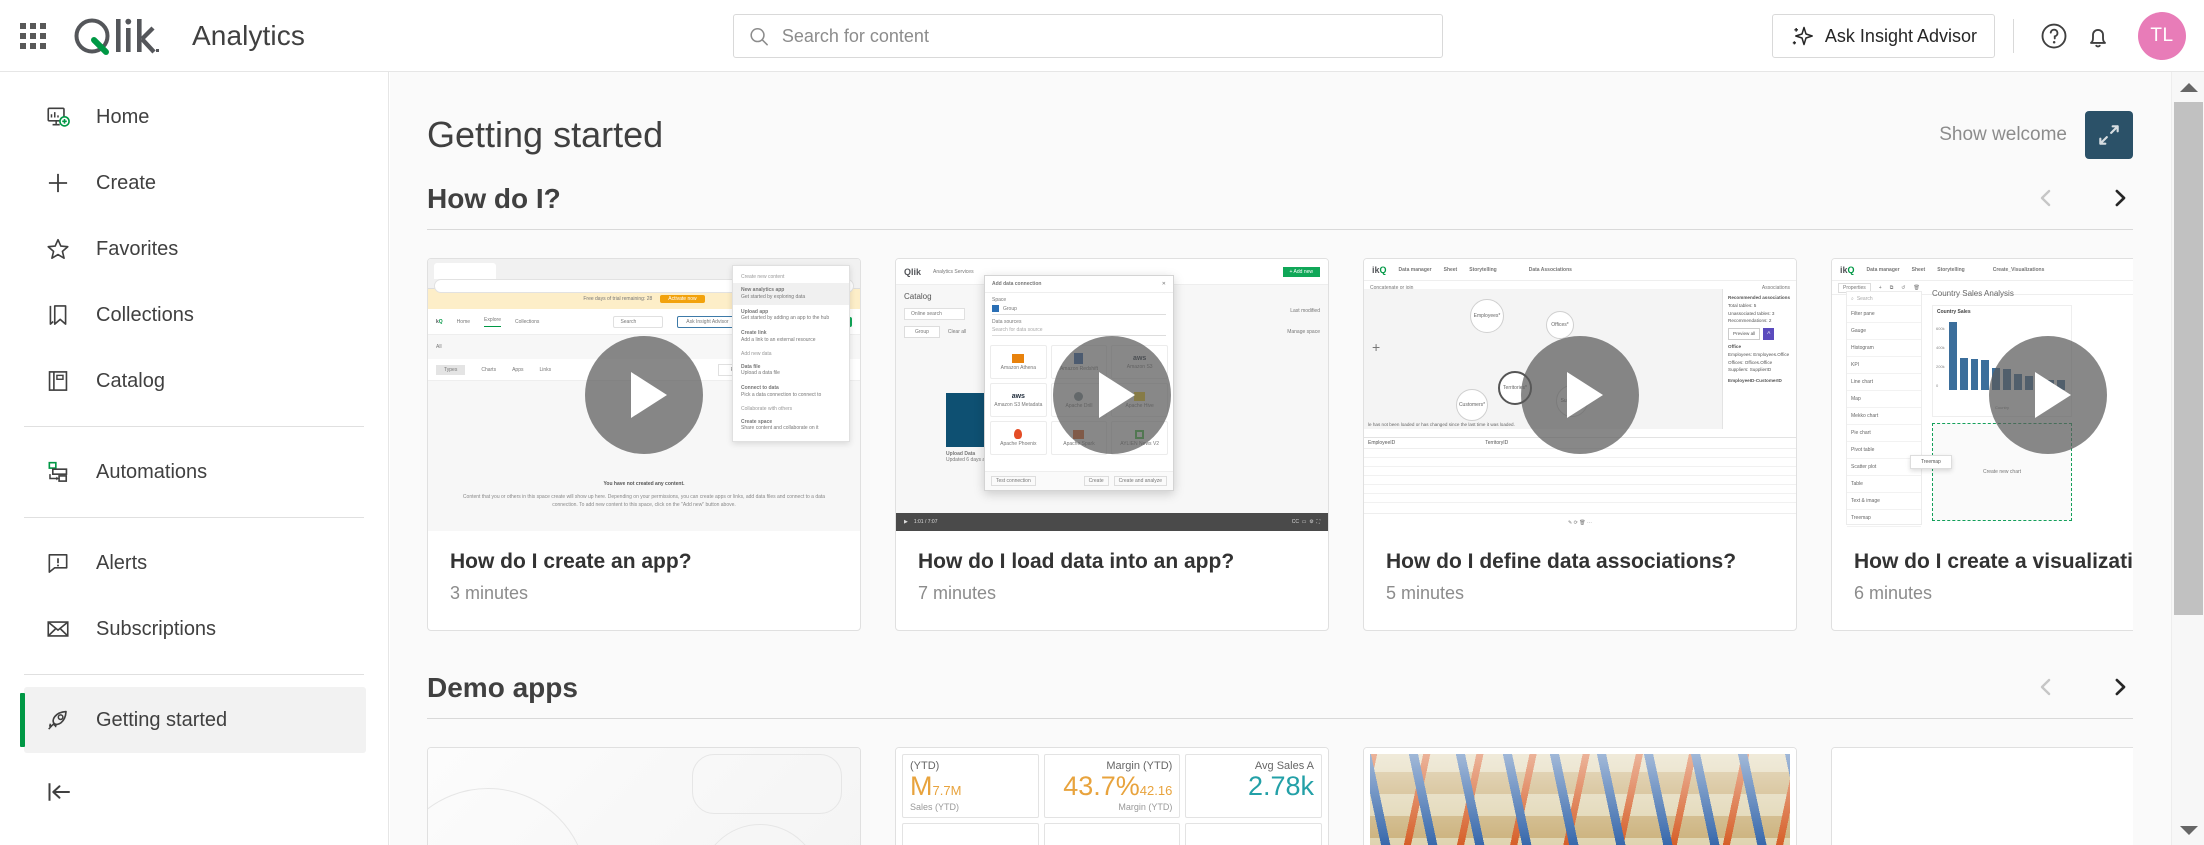 The height and width of the screenshot is (845, 2204). I want to click on sidebar-item-collections: Collections, so click(195, 315).